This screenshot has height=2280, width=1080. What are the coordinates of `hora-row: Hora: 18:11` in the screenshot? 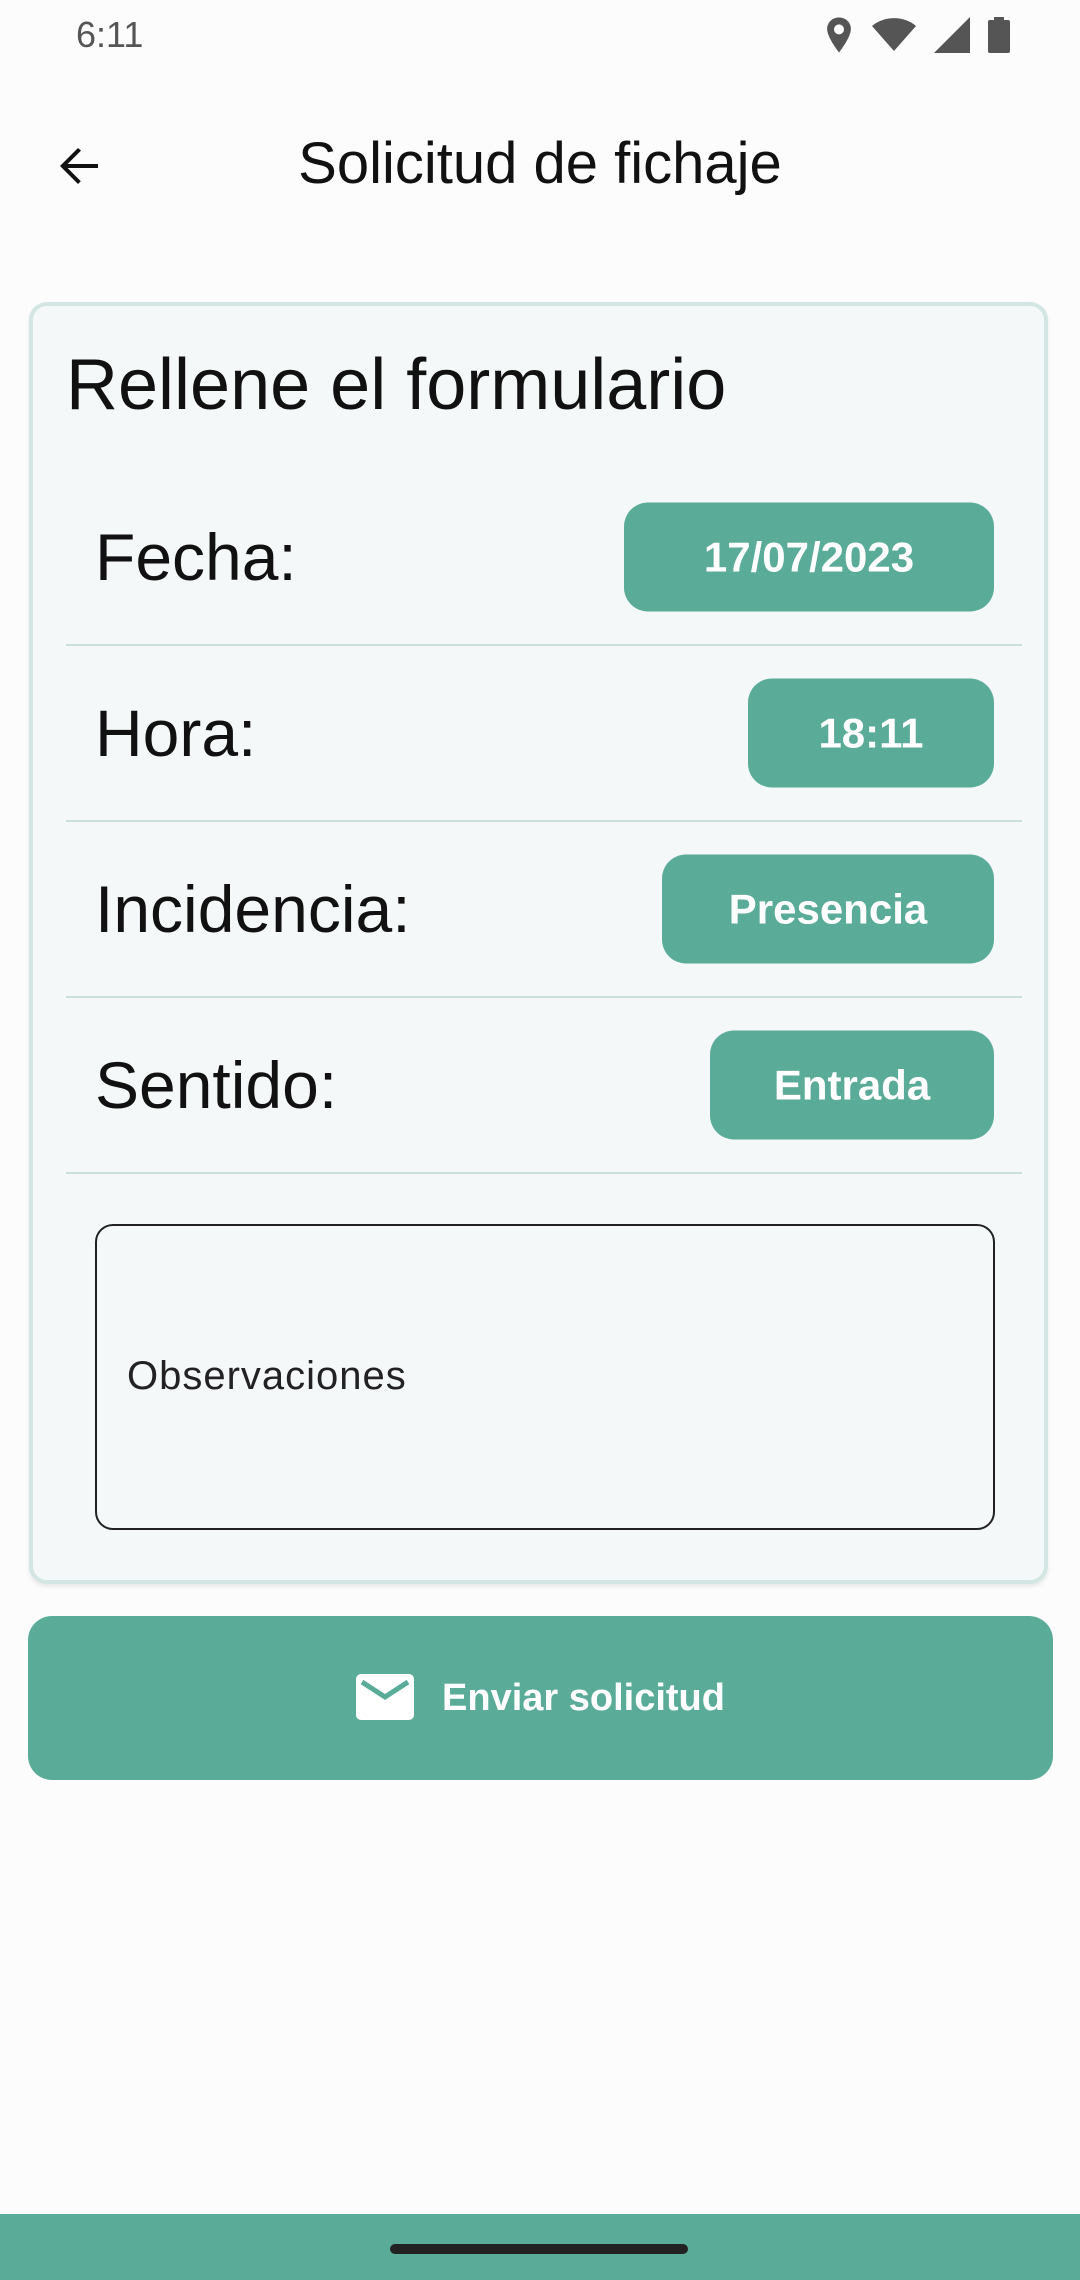 It's located at (544, 734).